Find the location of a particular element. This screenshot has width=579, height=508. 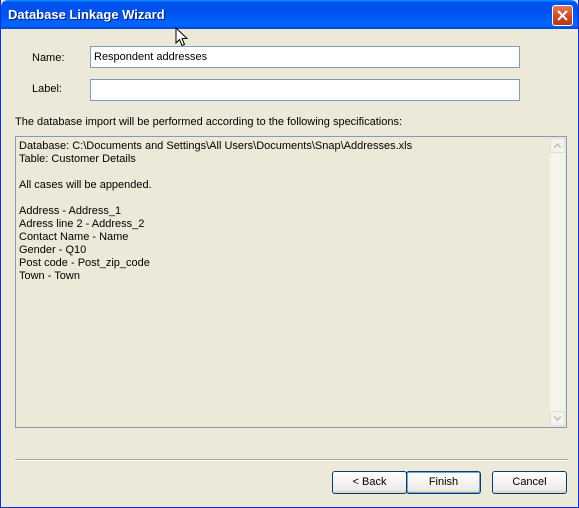

scroll-up-button is located at coordinates (557, 145).